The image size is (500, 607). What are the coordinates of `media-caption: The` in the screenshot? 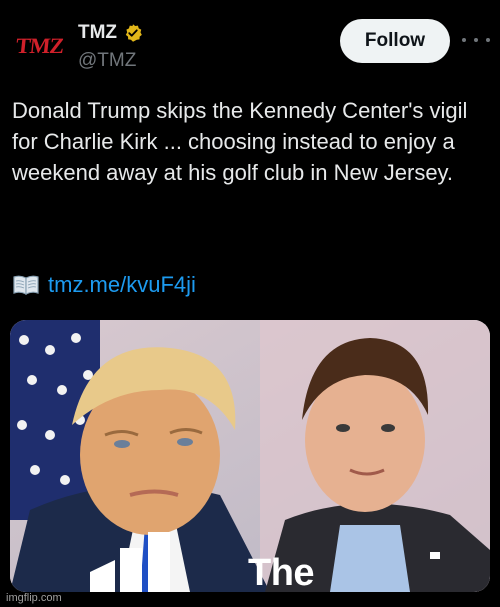 It's located at (281, 572).